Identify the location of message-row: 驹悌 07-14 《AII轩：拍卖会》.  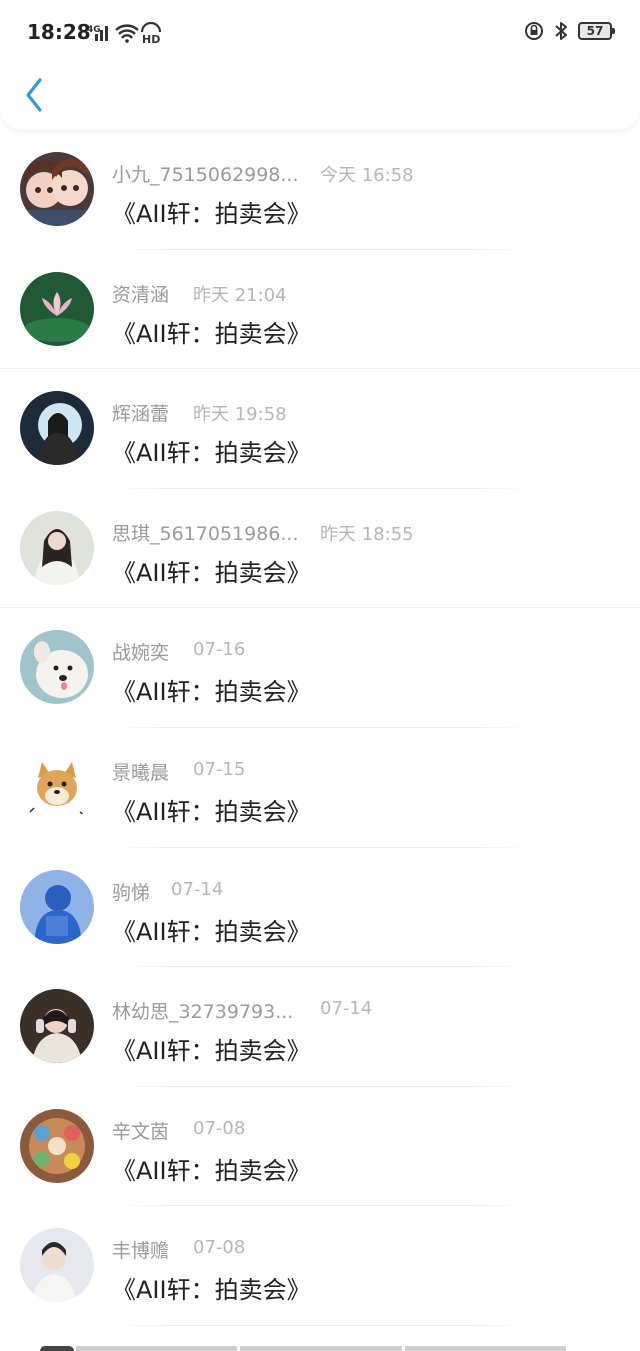
(320, 908).